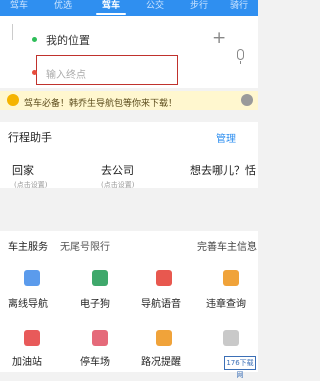 Image resolution: width=320 pixels, height=381 pixels. What do you see at coordinates (66, 75) in the screenshot?
I see `destination-placeholder: 输入终点` at bounding box center [66, 75].